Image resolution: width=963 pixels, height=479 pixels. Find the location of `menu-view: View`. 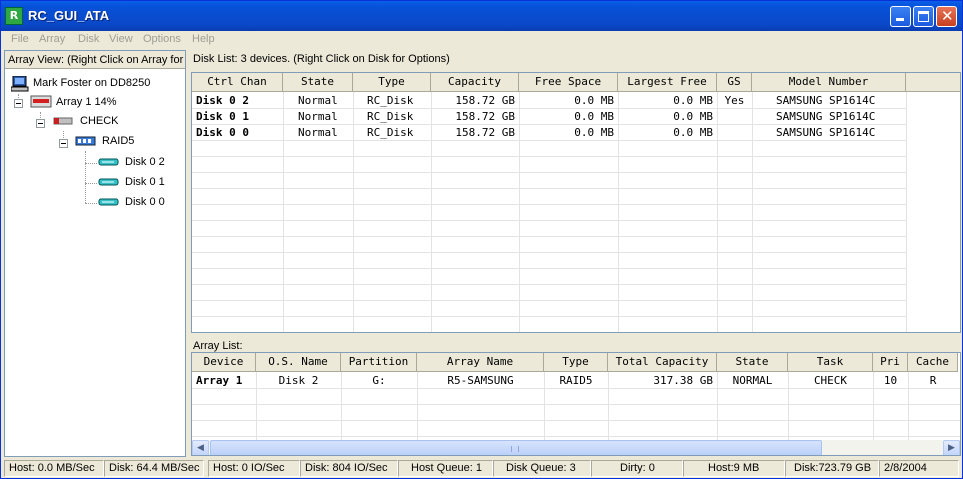

menu-view: View is located at coordinates (121, 39).